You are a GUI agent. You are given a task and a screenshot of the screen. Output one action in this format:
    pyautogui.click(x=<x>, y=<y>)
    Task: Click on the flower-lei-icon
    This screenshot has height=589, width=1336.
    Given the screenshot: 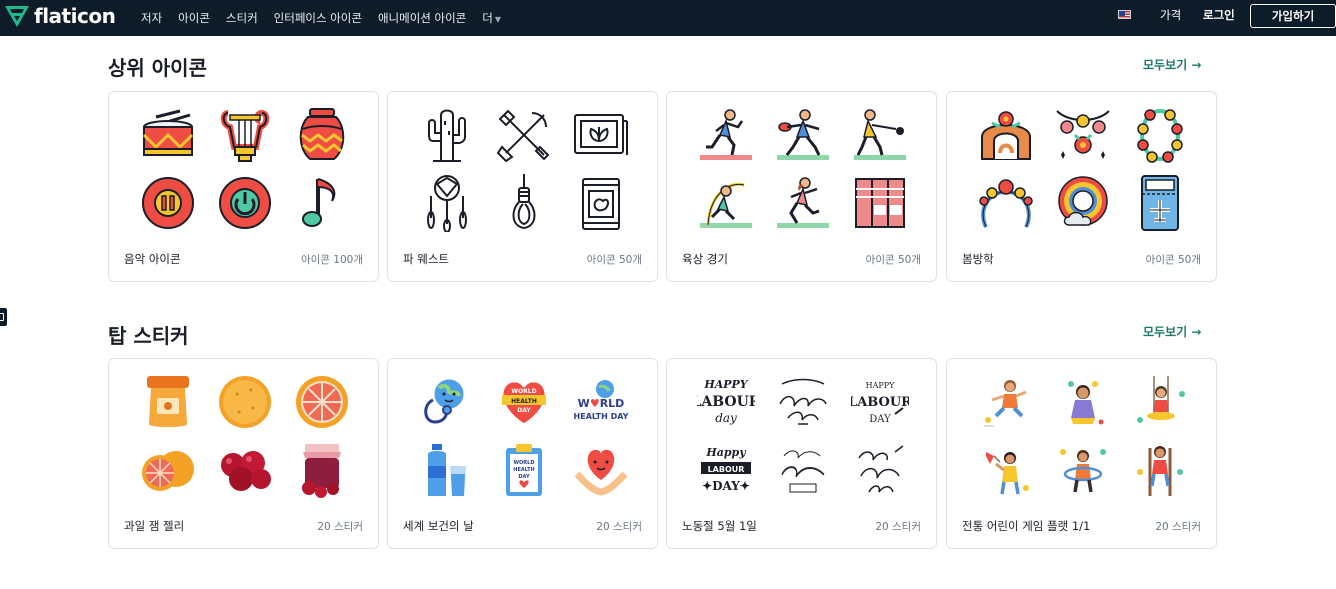 What is the action you would take?
    pyautogui.click(x=1159, y=135)
    